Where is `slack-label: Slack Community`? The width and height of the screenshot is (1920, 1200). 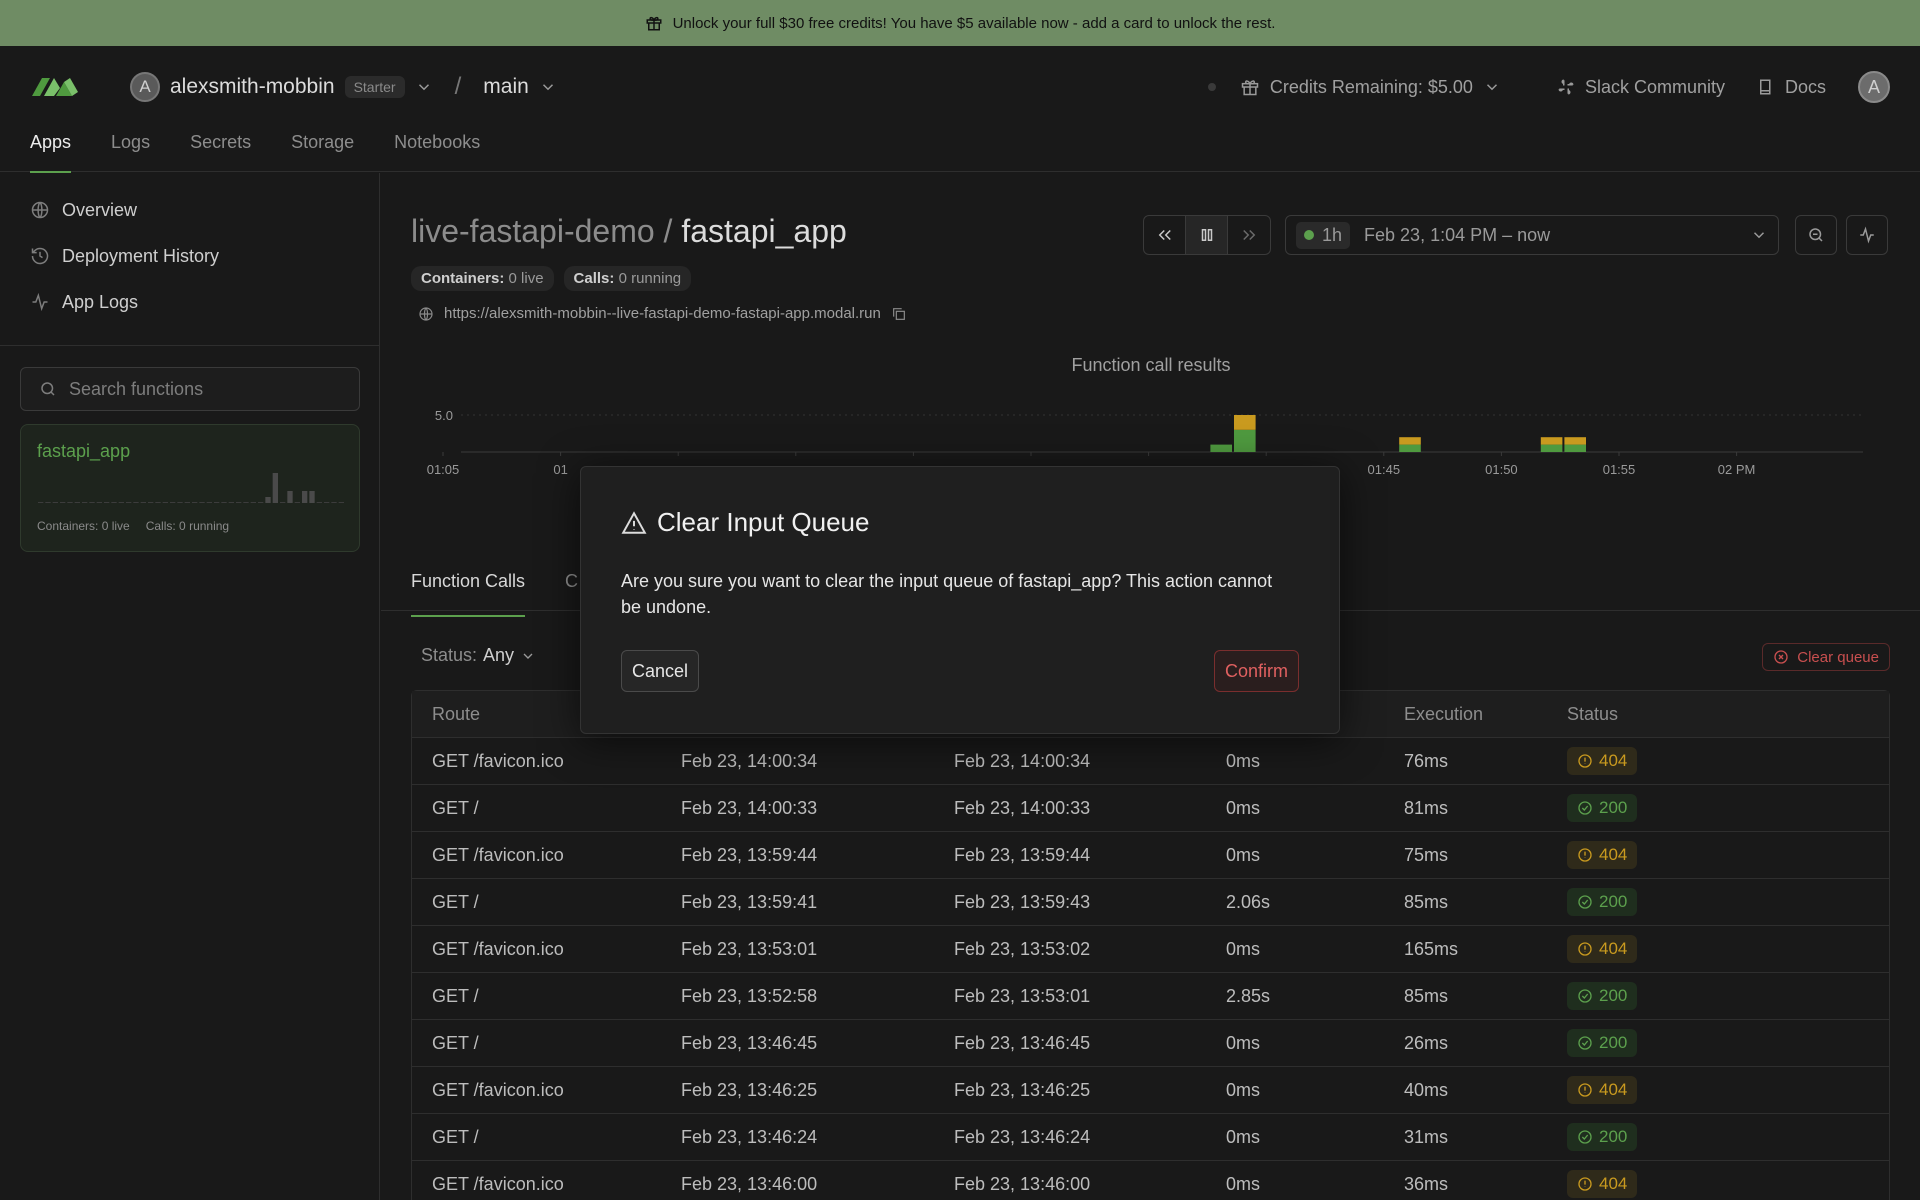
slack-label: Slack Community is located at coordinates (1654, 86).